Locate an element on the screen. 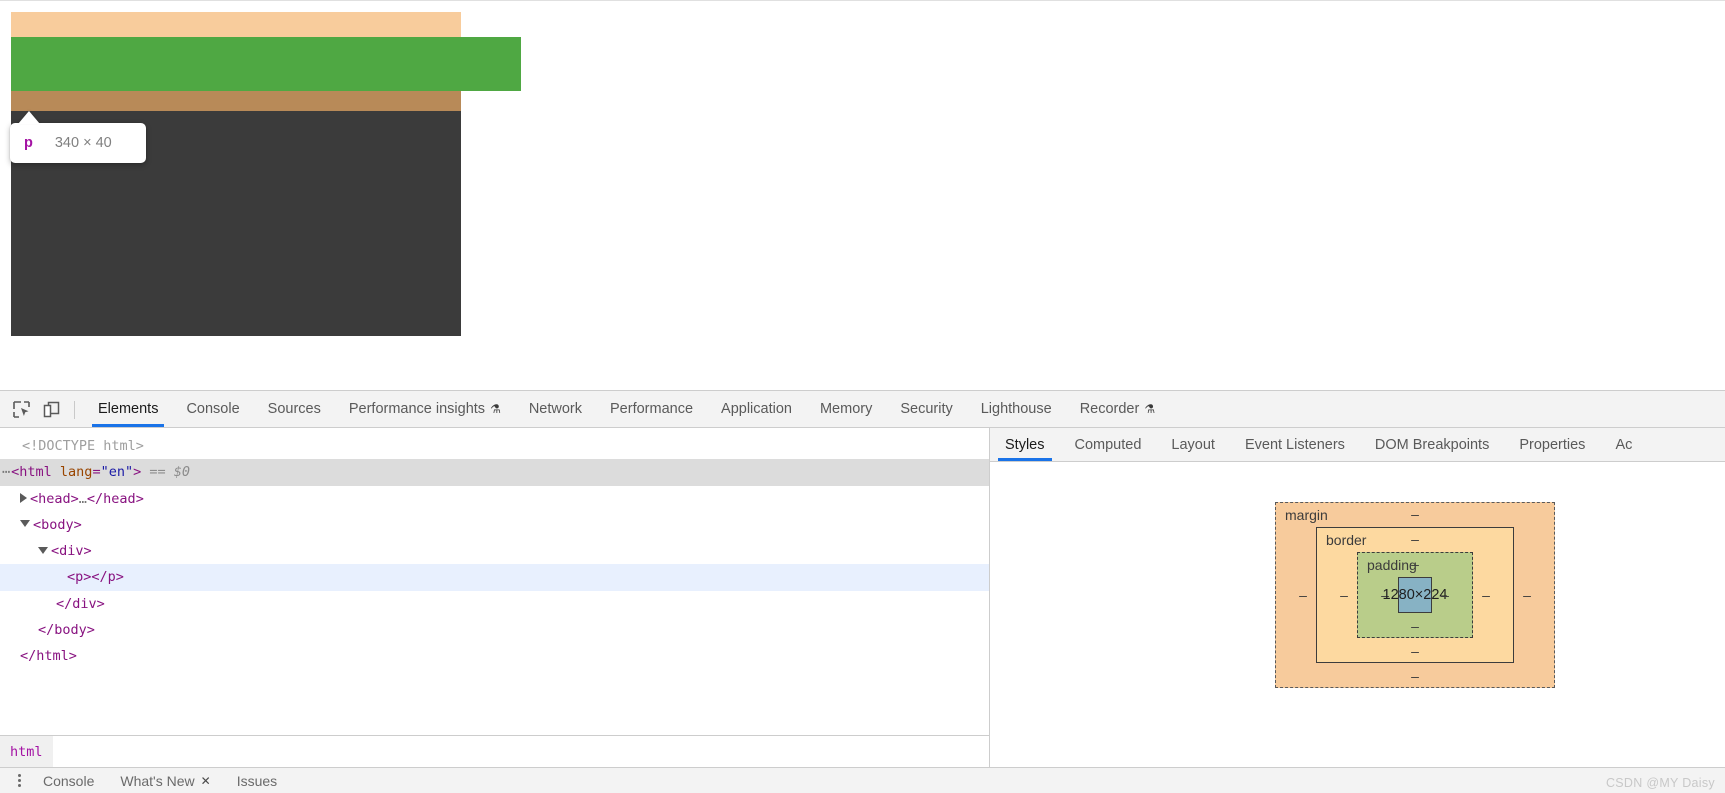  tab-recorder: Recorder ⚗ is located at coordinates (1117, 409).